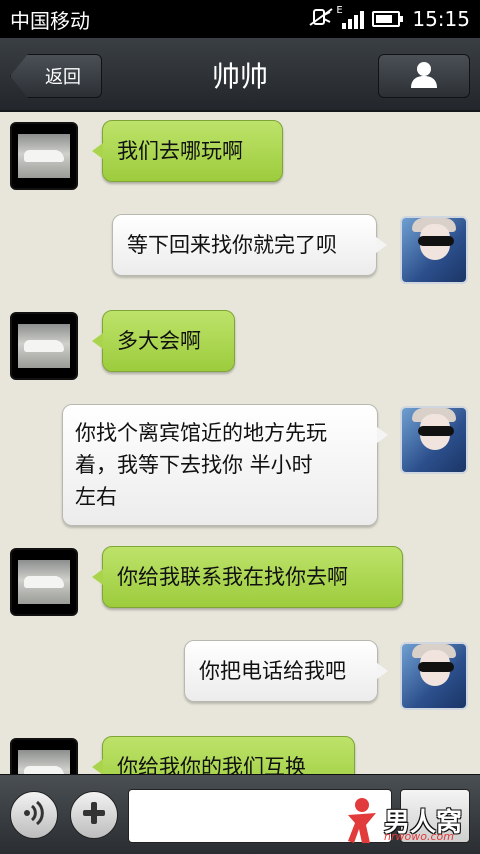 Image resolution: width=480 pixels, height=854 pixels. I want to click on incoming-message: 你给我联系我在找你去啊, so click(247, 577).